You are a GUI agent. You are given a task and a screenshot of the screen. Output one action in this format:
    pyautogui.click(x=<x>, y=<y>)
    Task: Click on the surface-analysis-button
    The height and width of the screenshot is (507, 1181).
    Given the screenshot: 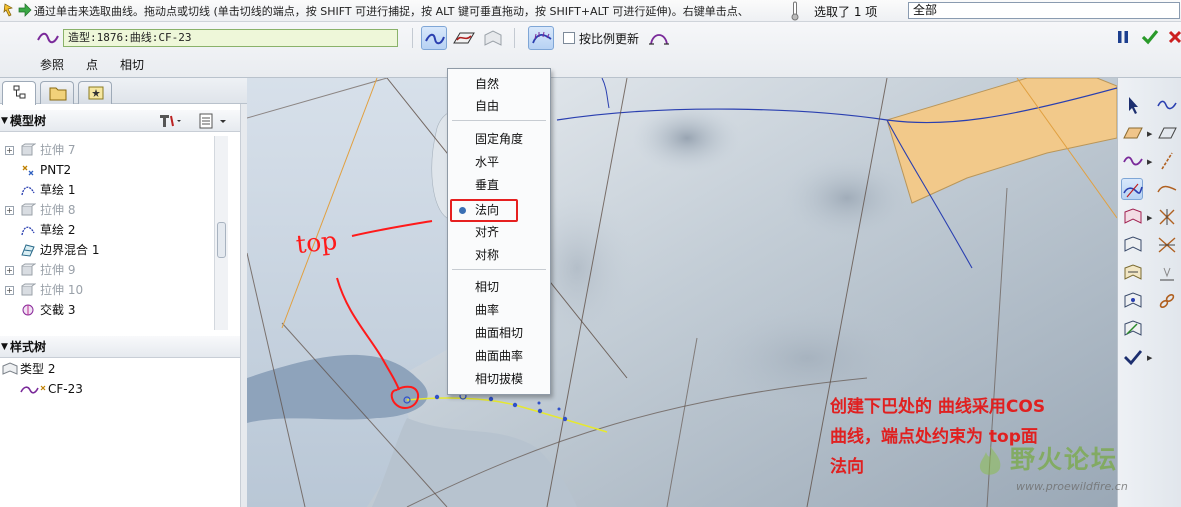 What is the action you would take?
    pyautogui.click(x=1133, y=329)
    